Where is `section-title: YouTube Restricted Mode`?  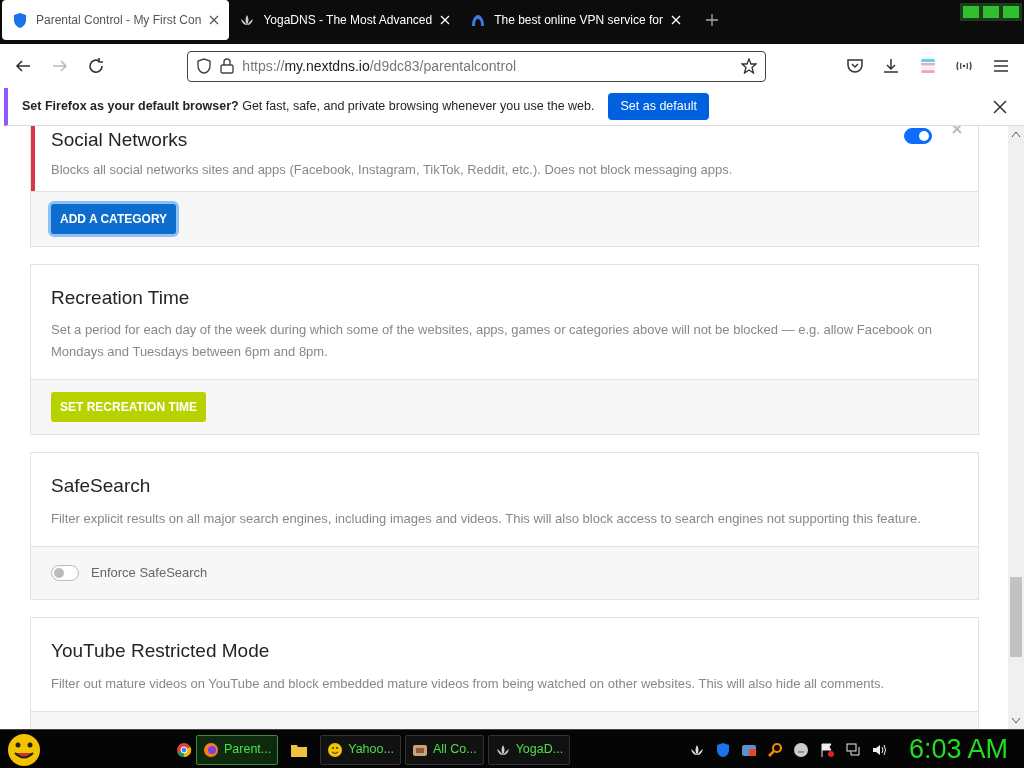 section-title: YouTube Restricted Mode is located at coordinates (161, 651).